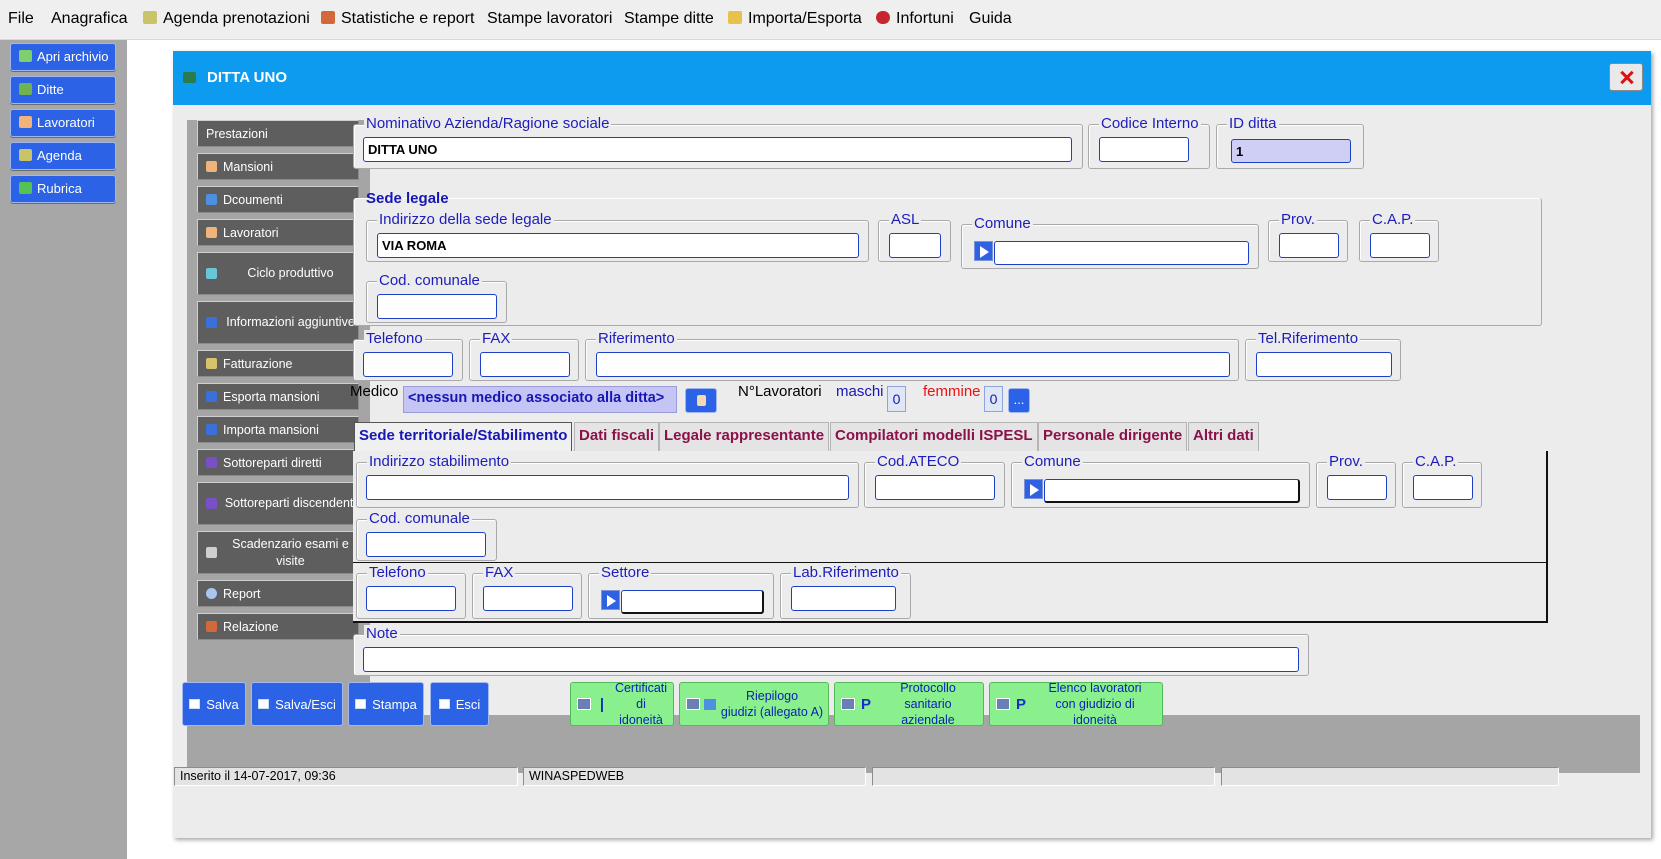 The width and height of the screenshot is (1661, 859). What do you see at coordinates (297, 704) in the screenshot?
I see `salva-esci-button: Salva/Esci` at bounding box center [297, 704].